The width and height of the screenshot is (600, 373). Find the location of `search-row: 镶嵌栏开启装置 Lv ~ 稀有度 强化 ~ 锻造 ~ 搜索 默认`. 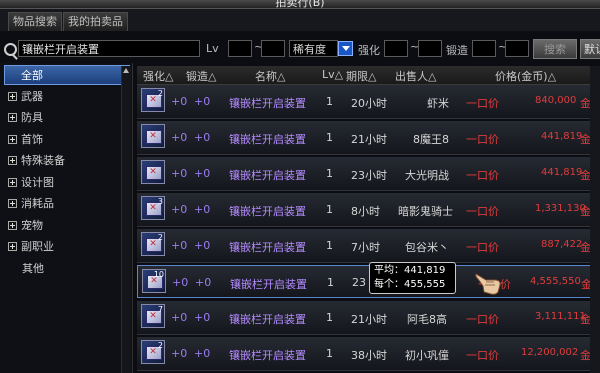

search-row: 镶嵌栏开启装置 Lv ~ 稀有度 强化 ~ 锻造 ~ 搜索 默认 is located at coordinates (300, 50).